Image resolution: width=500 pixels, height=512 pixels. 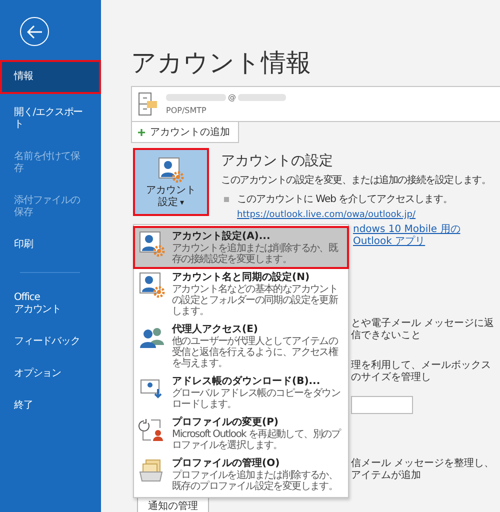 I want to click on menu-item-title: プロファイルの管理(O), so click(x=226, y=463).